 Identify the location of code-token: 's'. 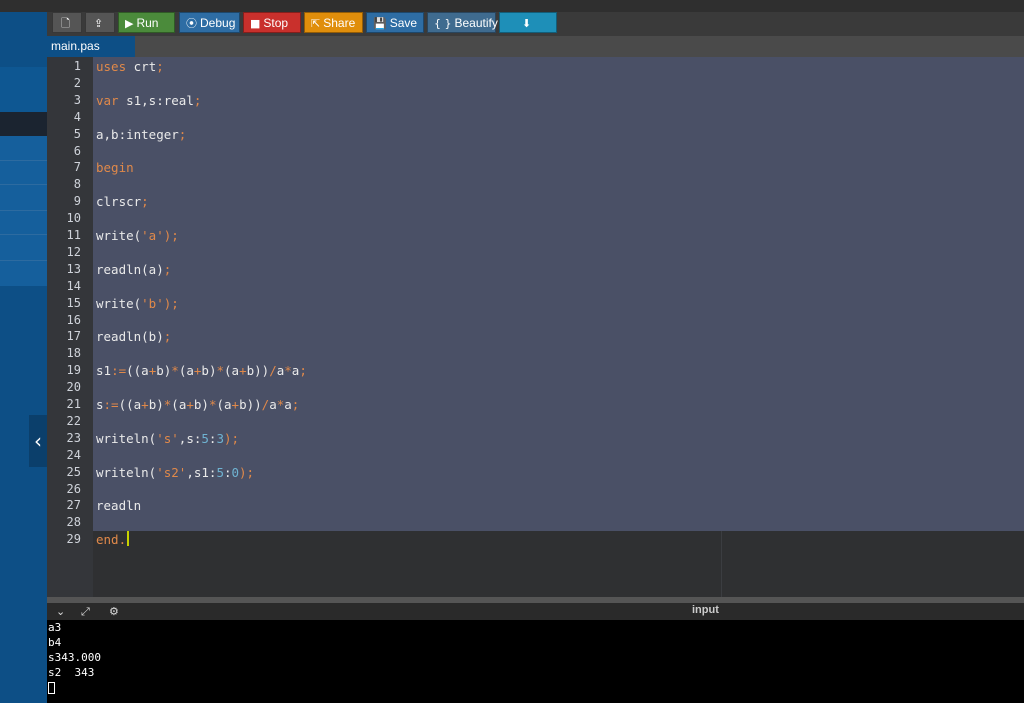
(167, 438).